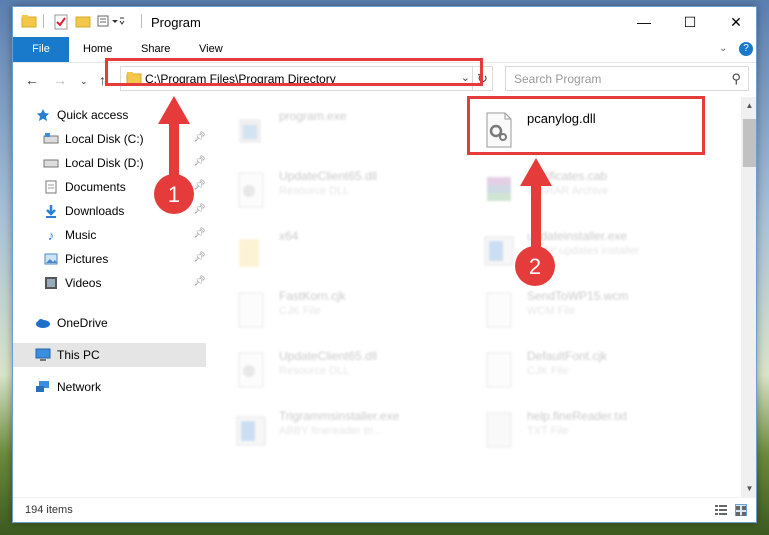 Image resolution: width=769 pixels, height=535 pixels. I want to click on star-icon, so click(43, 115).